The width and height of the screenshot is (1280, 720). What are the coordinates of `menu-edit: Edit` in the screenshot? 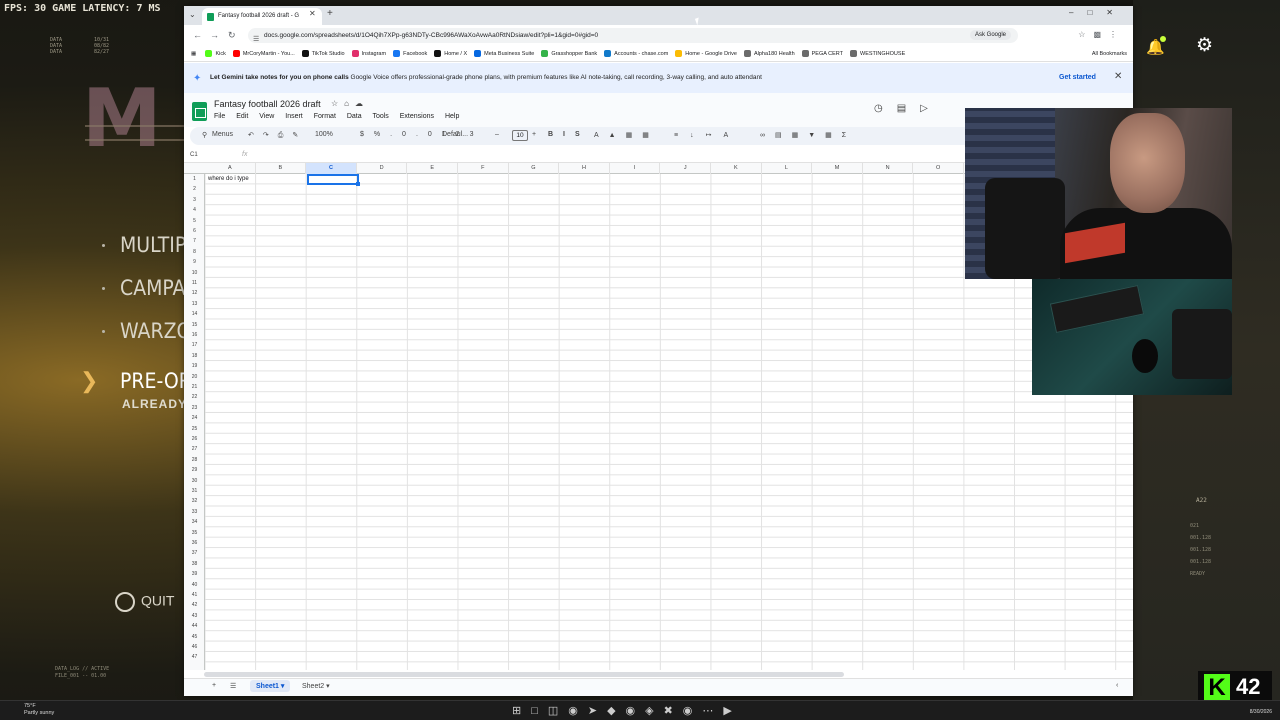 It's located at (242, 116).